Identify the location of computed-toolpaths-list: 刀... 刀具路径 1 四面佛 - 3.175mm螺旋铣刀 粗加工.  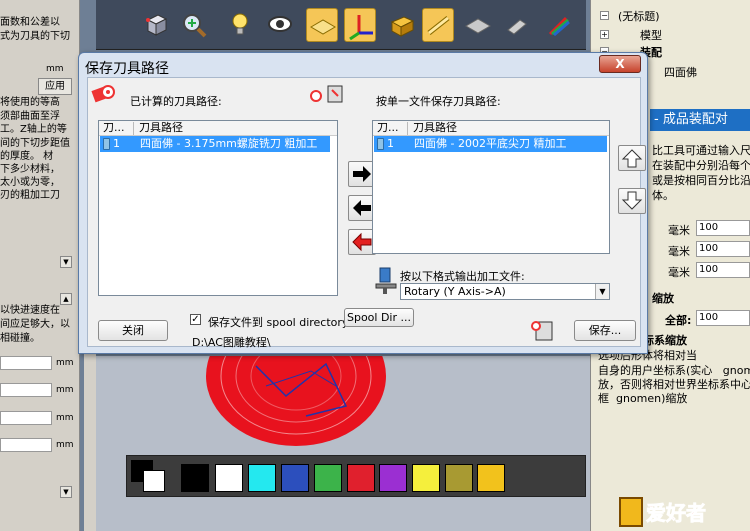
(218, 208).